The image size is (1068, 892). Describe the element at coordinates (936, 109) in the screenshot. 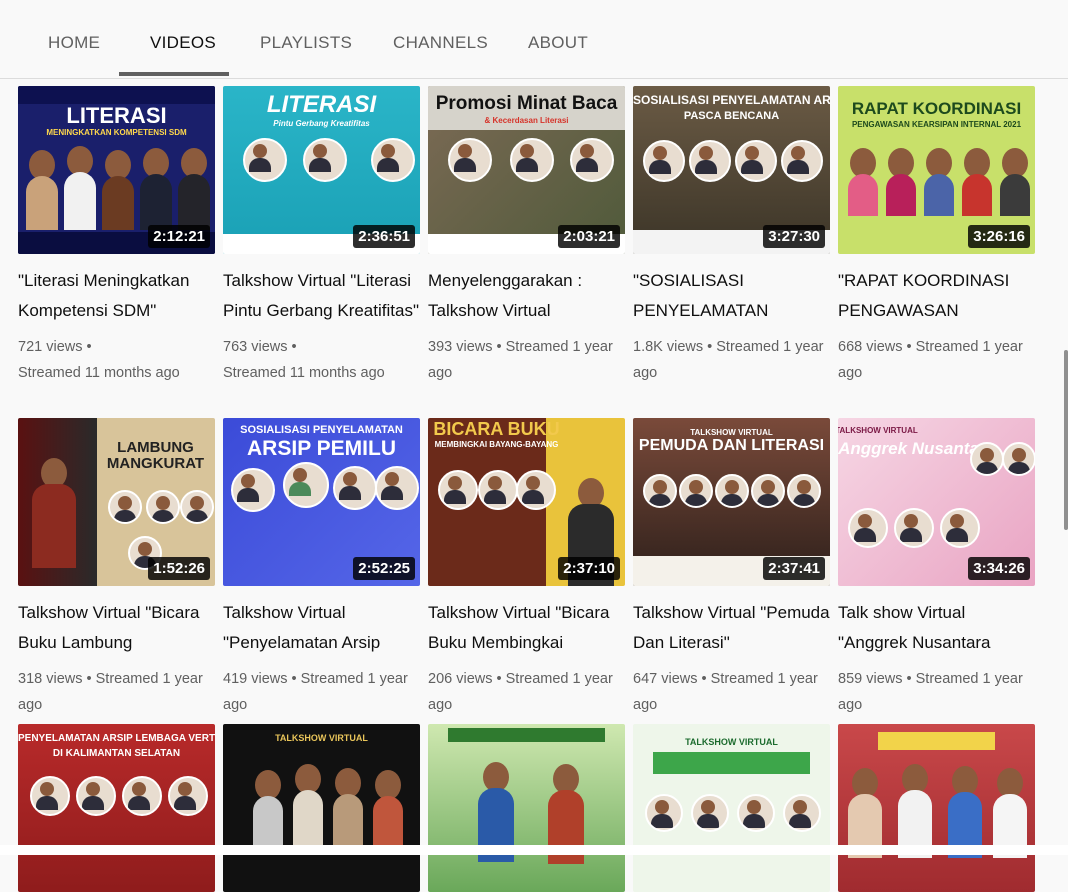

I see `thumbnail-title: RAPAT KOORDINASI` at that location.